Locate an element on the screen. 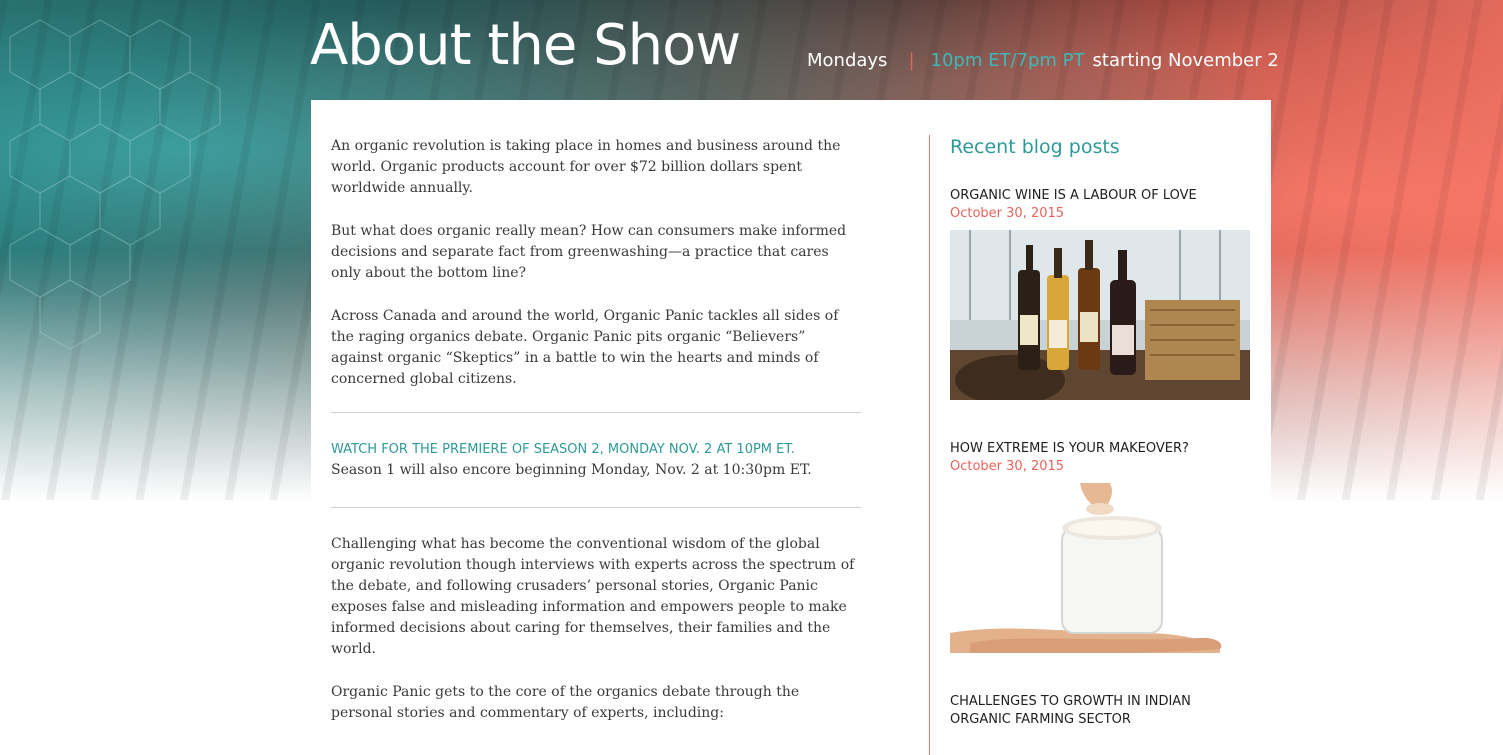  page-title: About the Show is located at coordinates (525, 45).